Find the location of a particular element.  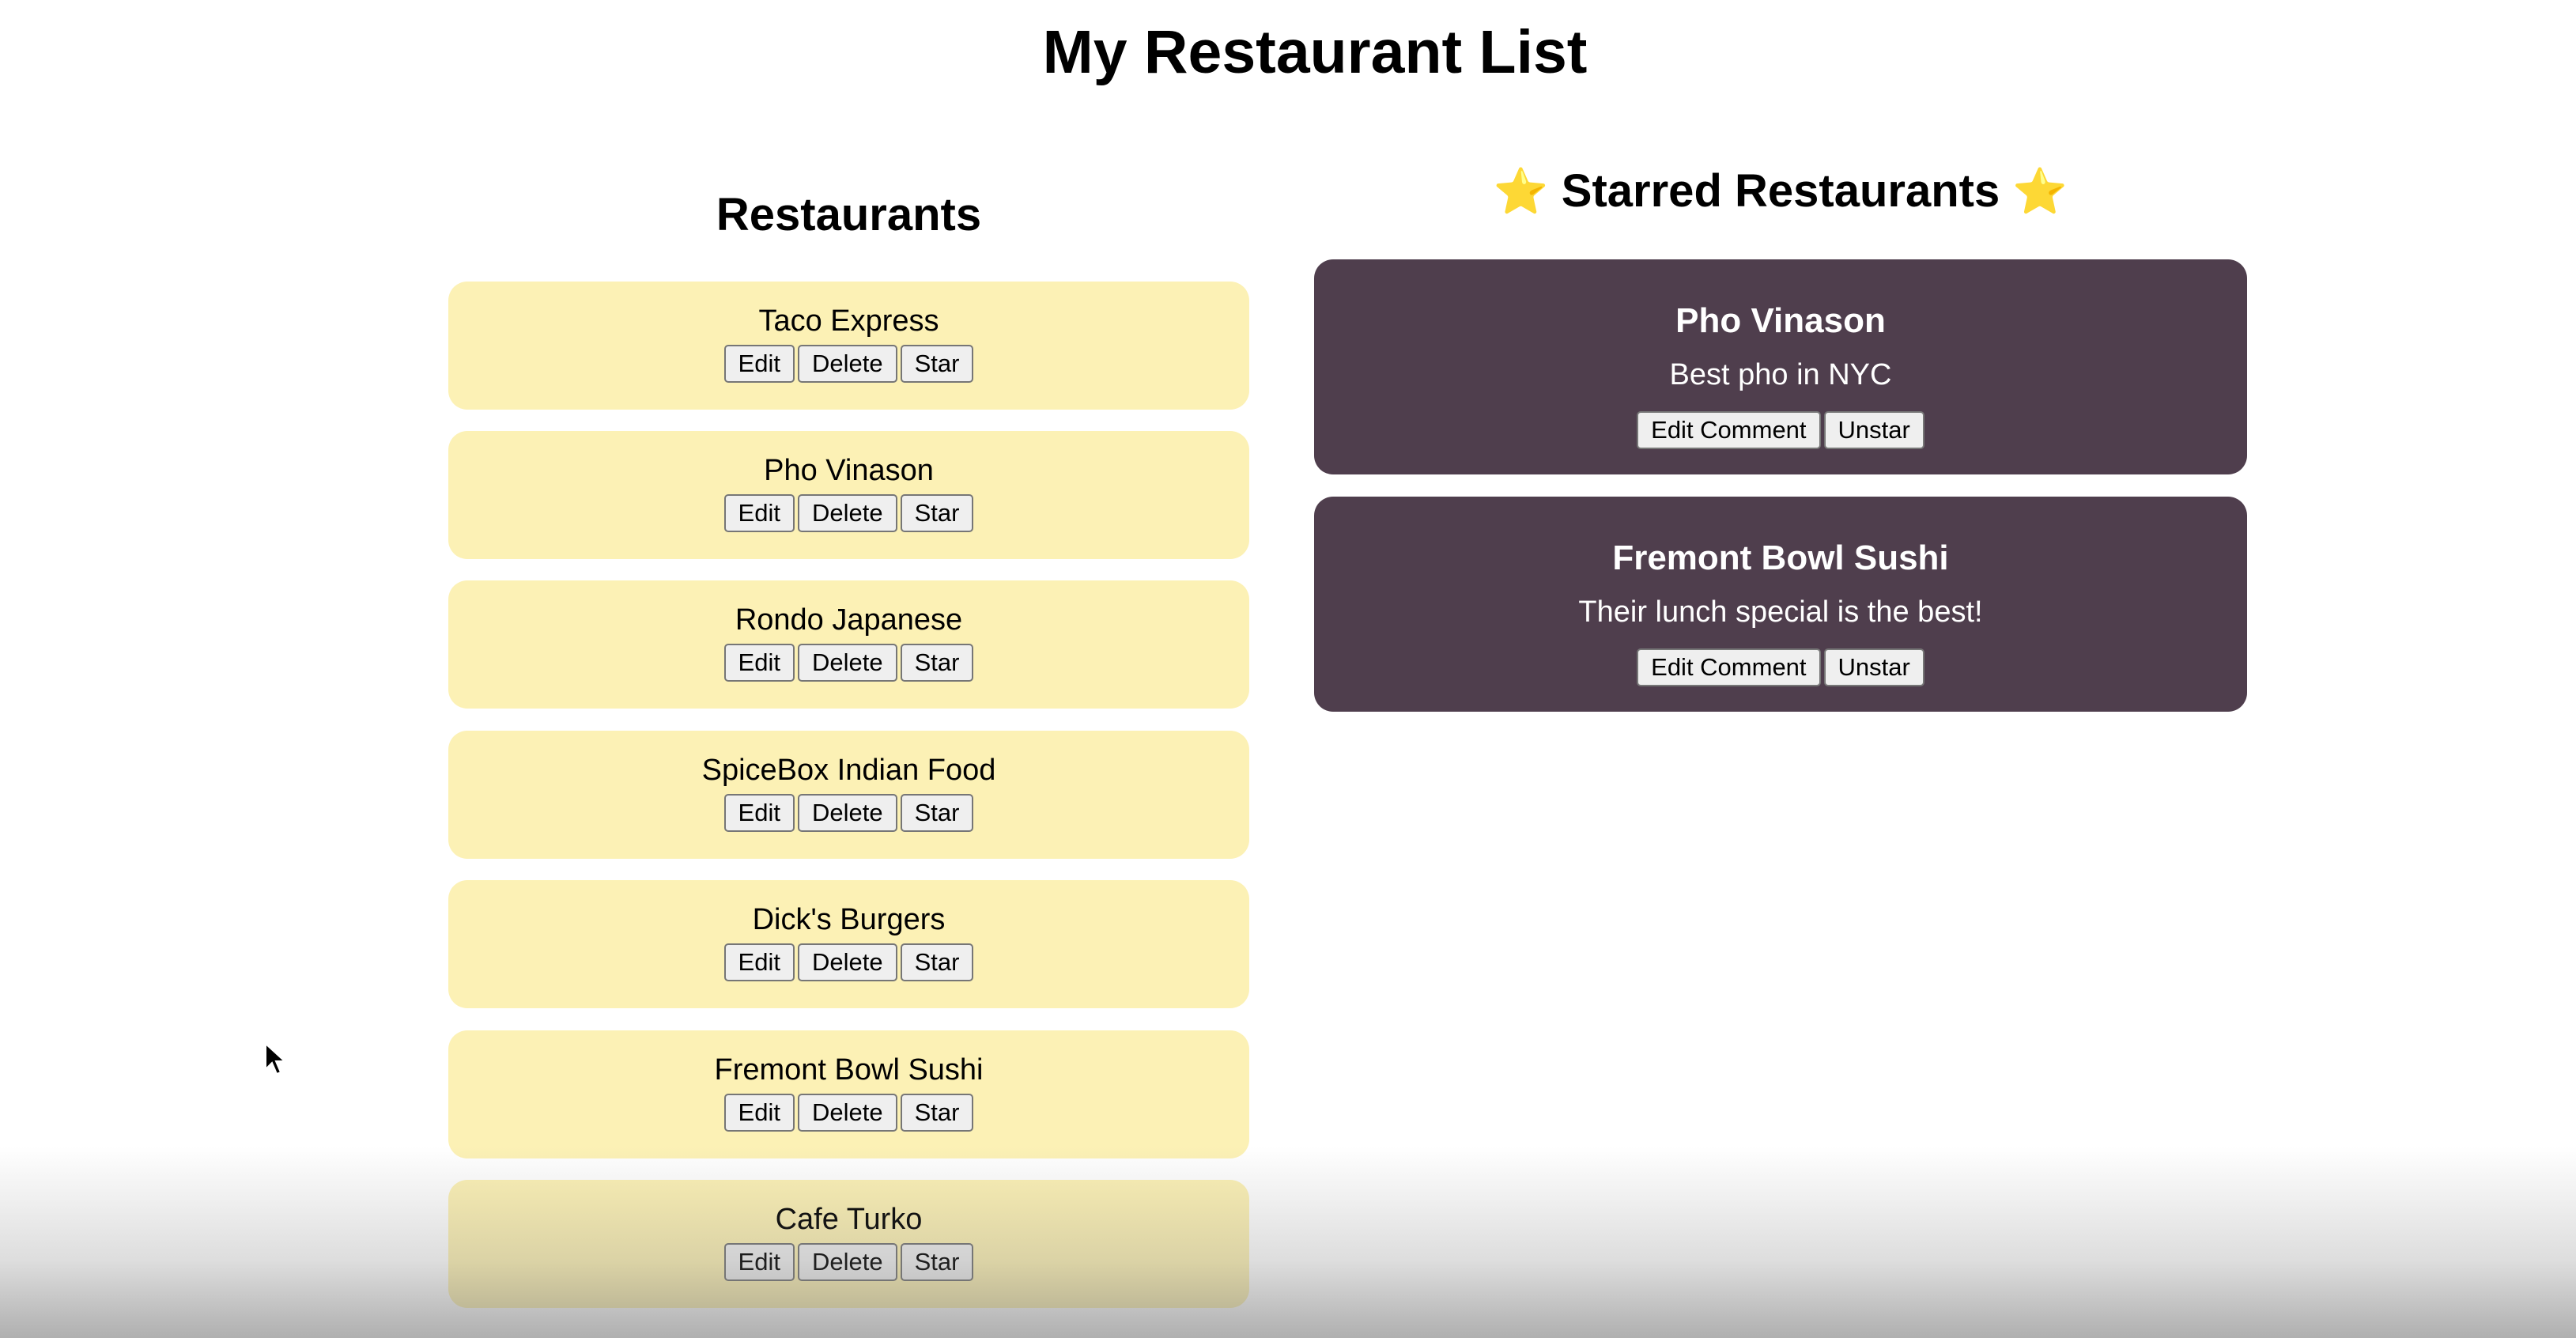

restaurant-card: Rondo Japanese Edit Delete Star is located at coordinates (848, 644).